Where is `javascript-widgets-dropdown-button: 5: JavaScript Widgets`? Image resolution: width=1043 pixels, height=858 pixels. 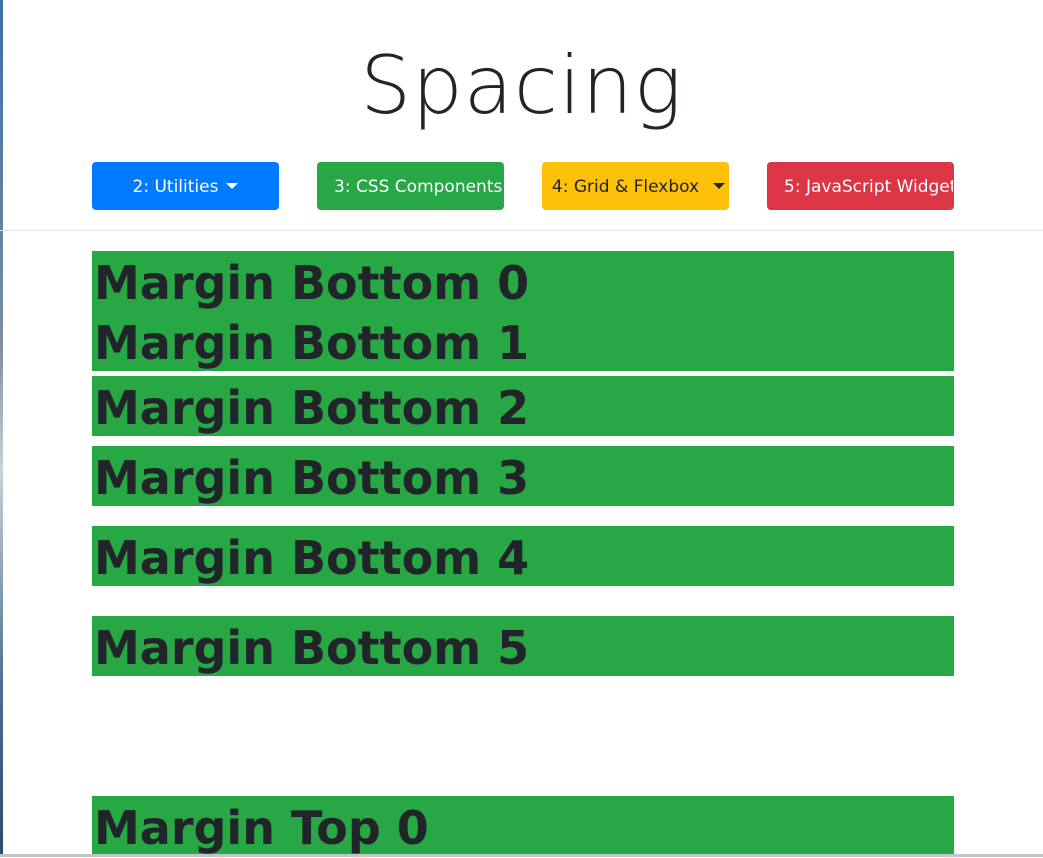 javascript-widgets-dropdown-button: 5: JavaScript Widgets is located at coordinates (860, 186).